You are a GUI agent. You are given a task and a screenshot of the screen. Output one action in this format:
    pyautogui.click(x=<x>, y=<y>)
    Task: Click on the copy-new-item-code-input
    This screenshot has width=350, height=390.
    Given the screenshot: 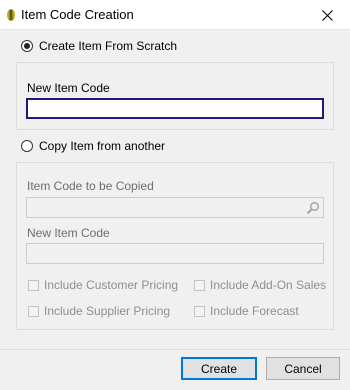 What is the action you would take?
    pyautogui.click(x=175, y=253)
    